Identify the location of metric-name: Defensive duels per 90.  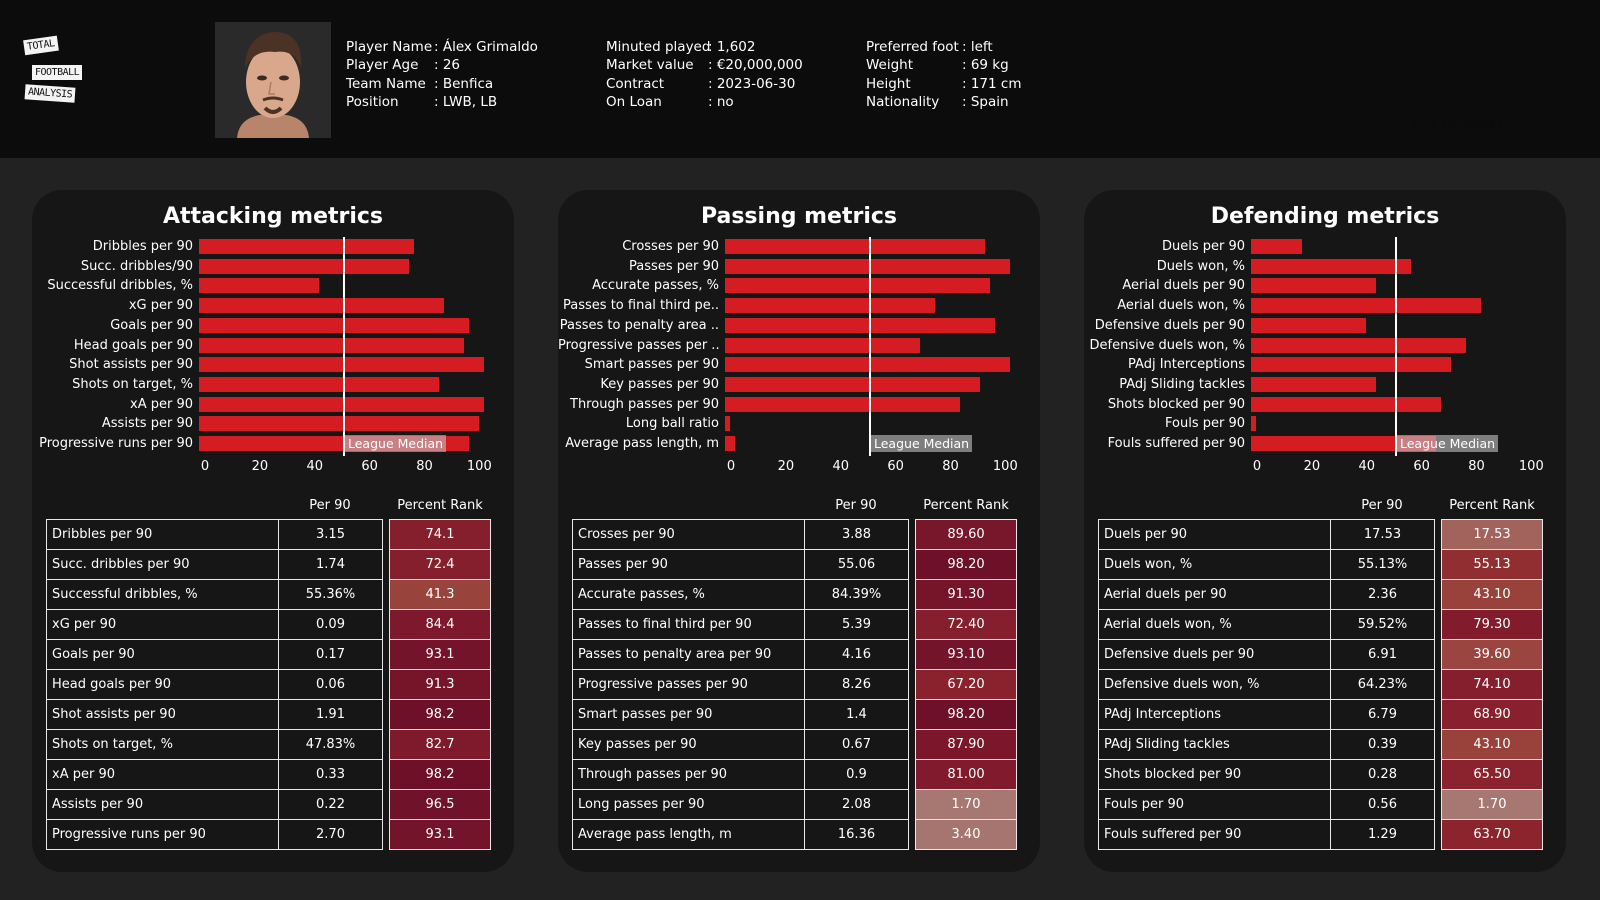
(1214, 654).